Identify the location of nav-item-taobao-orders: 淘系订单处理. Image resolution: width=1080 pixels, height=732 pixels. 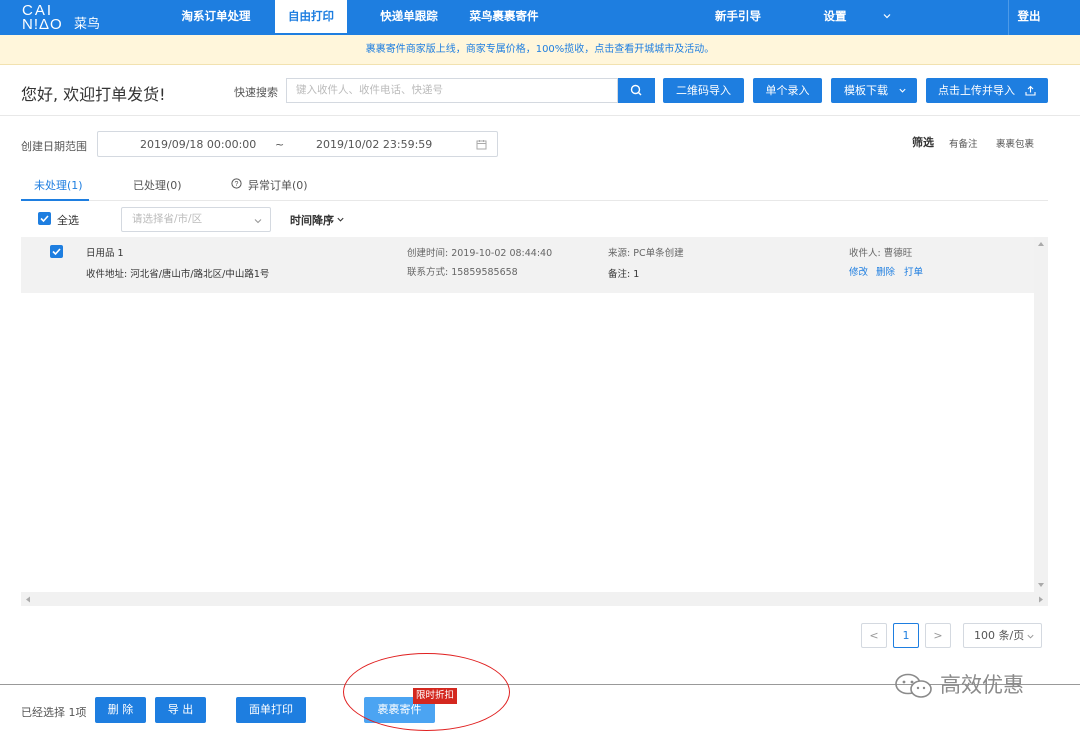
(216, 17).